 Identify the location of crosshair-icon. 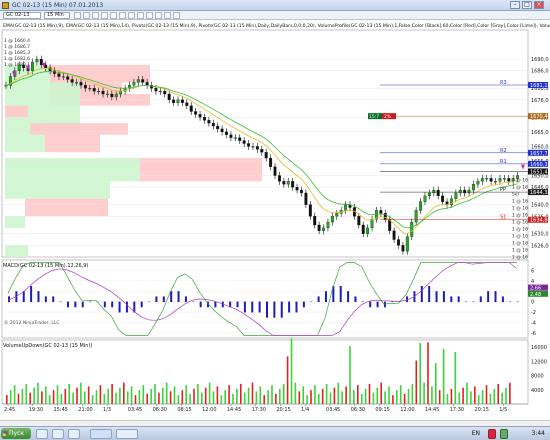
(104, 15).